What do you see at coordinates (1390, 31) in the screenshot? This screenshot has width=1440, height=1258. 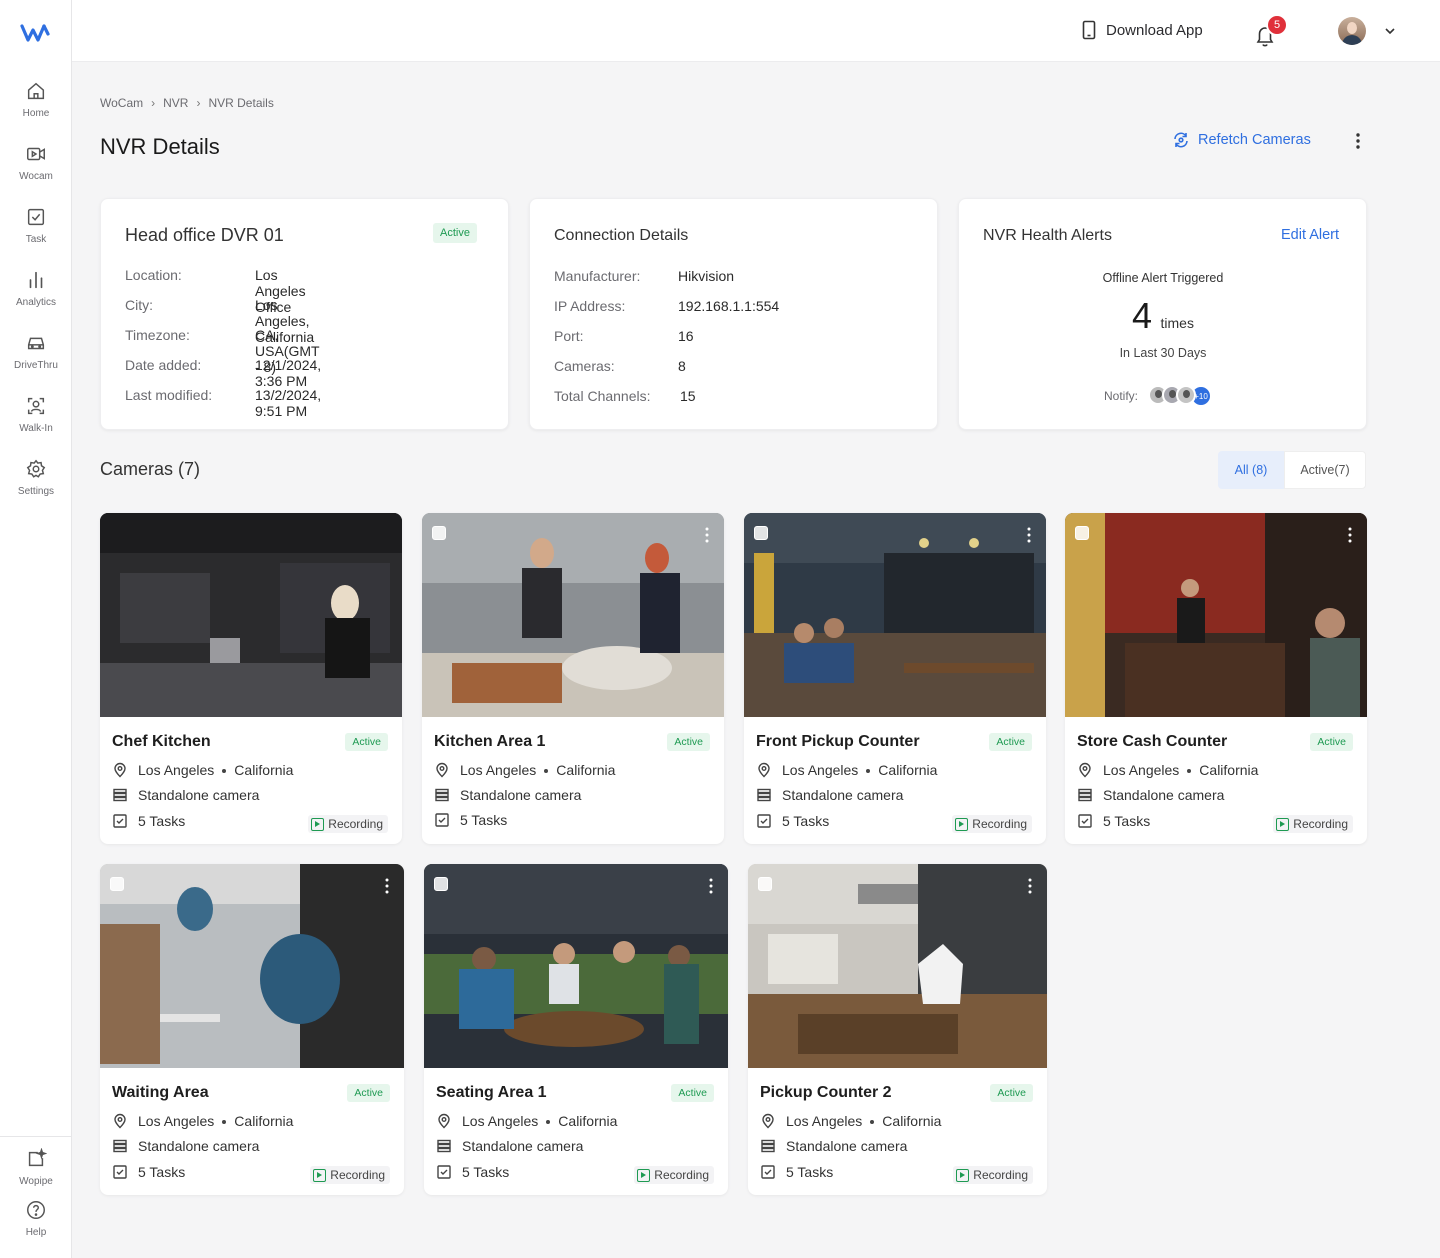 I see `chevron-down-icon` at bounding box center [1390, 31].